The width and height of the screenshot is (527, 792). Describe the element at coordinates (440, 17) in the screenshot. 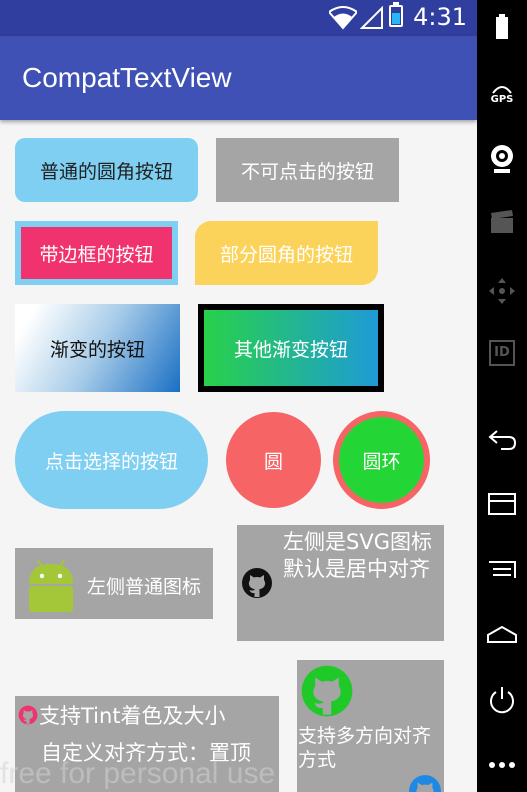

I see `status-time: 4:31` at that location.